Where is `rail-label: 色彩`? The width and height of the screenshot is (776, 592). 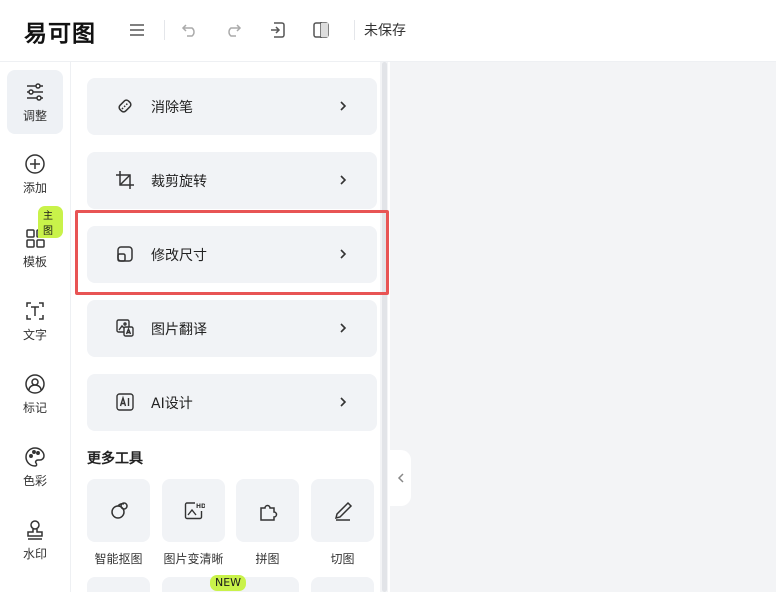
rail-label: 色彩 is located at coordinates (34, 480).